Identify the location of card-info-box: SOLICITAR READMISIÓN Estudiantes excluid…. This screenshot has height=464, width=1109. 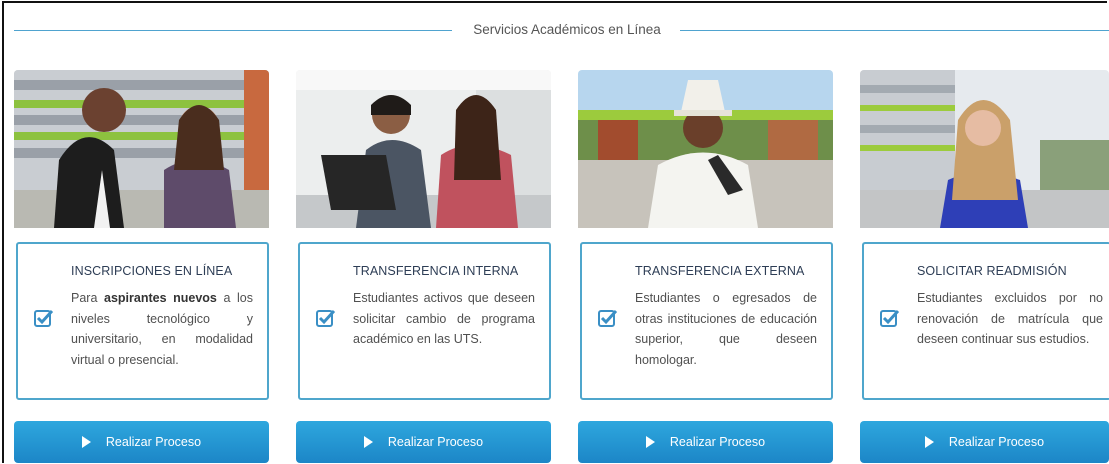
(985, 321).